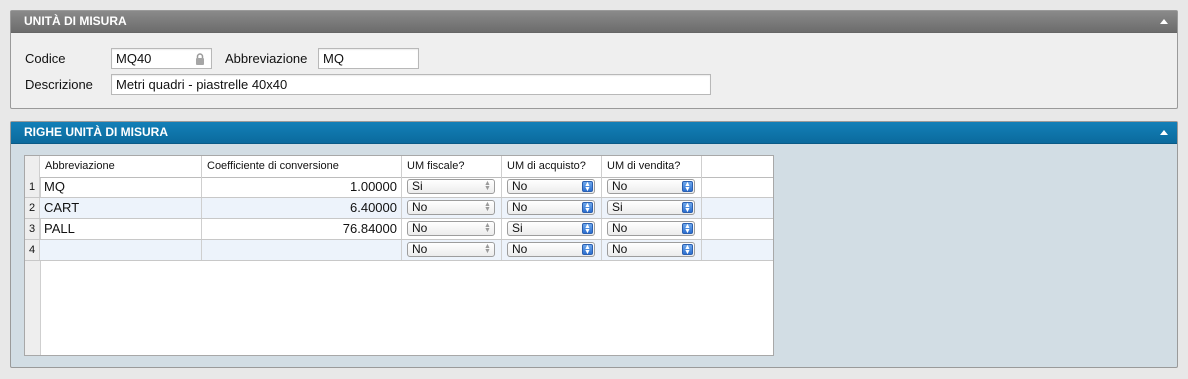  What do you see at coordinates (594, 133) in the screenshot?
I see `righe-unita-header: RIGHE UNITÀ DI MISURA` at bounding box center [594, 133].